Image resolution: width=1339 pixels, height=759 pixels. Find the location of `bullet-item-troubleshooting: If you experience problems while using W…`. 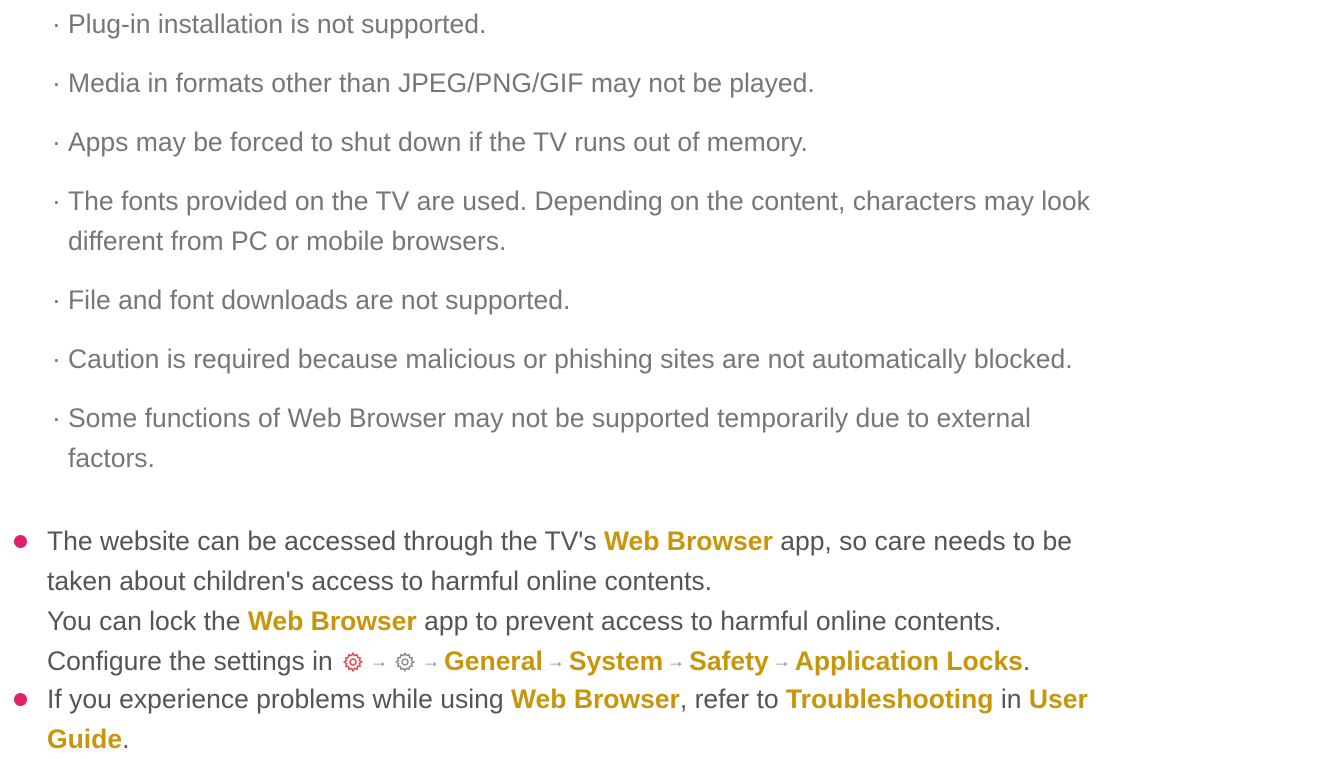

bullet-item-troubleshooting: If you experience problems while using W… is located at coordinates (551, 719).